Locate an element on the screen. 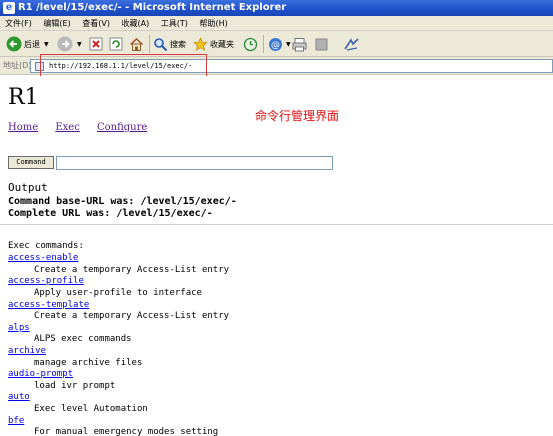 The image size is (553, 436). divider is located at coordinates (276, 224).